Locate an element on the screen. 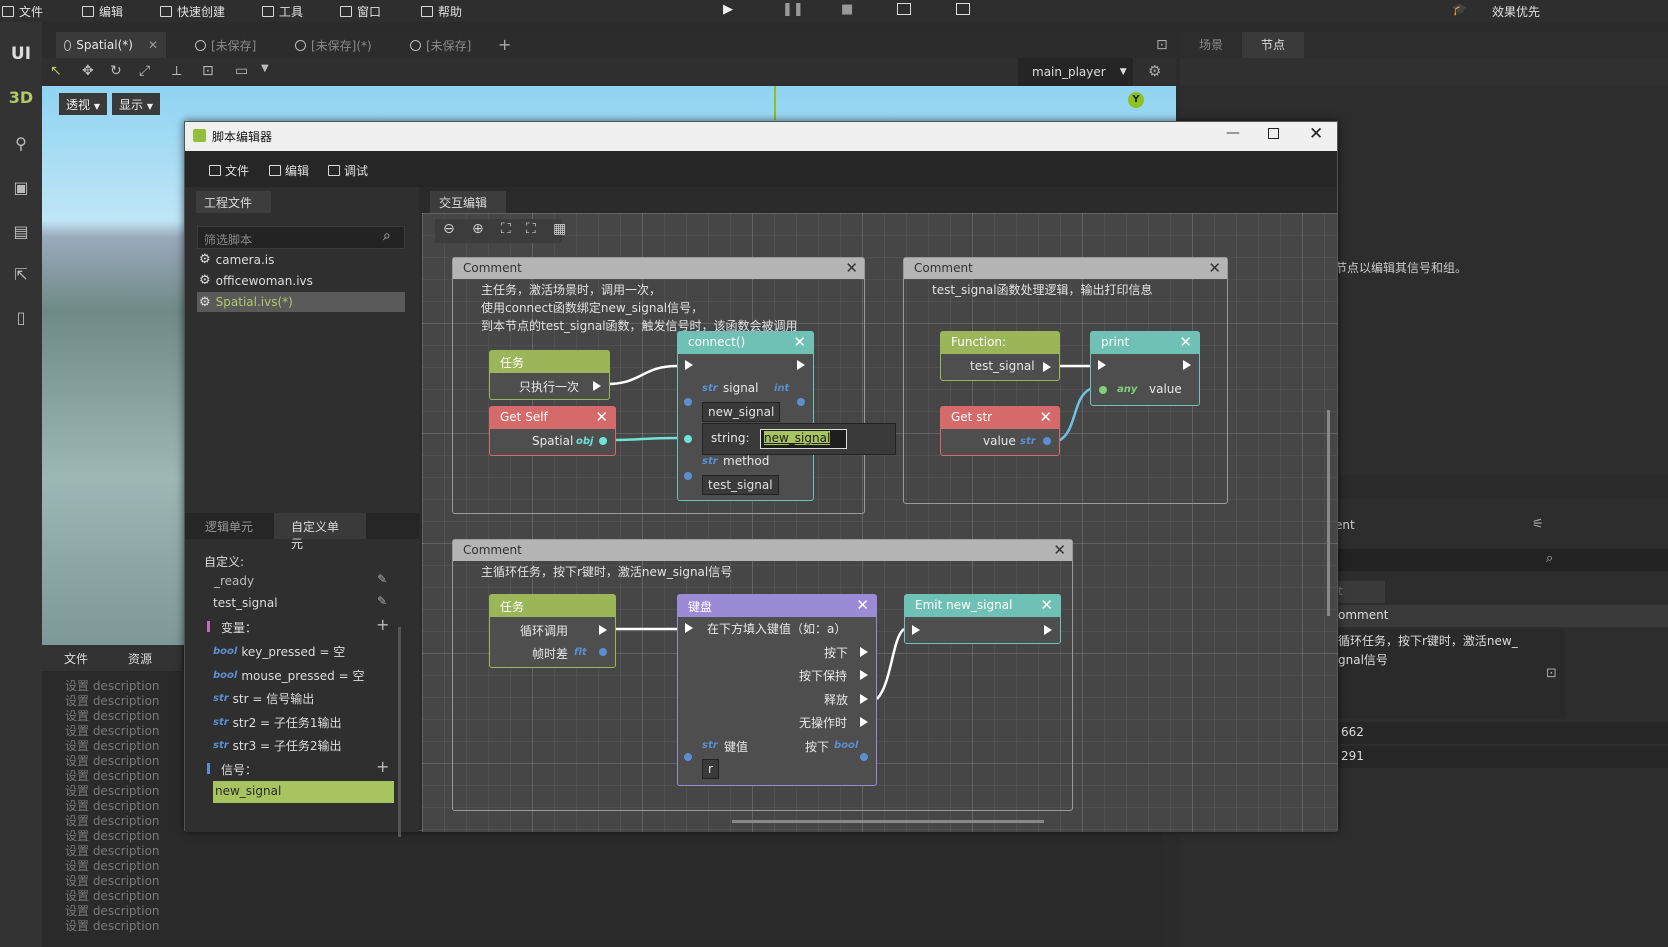 This screenshot has width=1668, height=947. tab-interact-edit: 交互编辑 is located at coordinates (468, 202).